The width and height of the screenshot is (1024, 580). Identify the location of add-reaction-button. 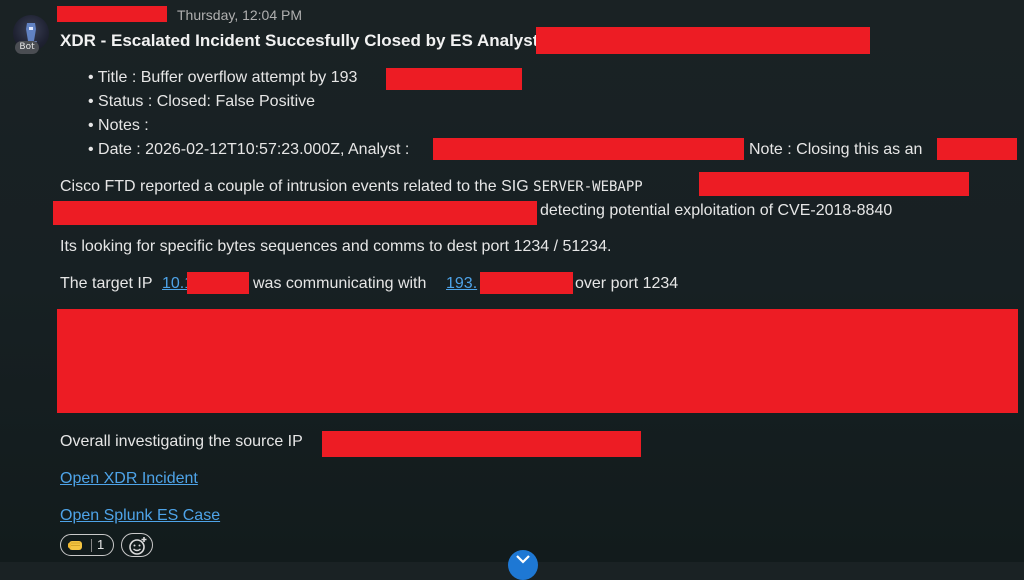
(137, 545).